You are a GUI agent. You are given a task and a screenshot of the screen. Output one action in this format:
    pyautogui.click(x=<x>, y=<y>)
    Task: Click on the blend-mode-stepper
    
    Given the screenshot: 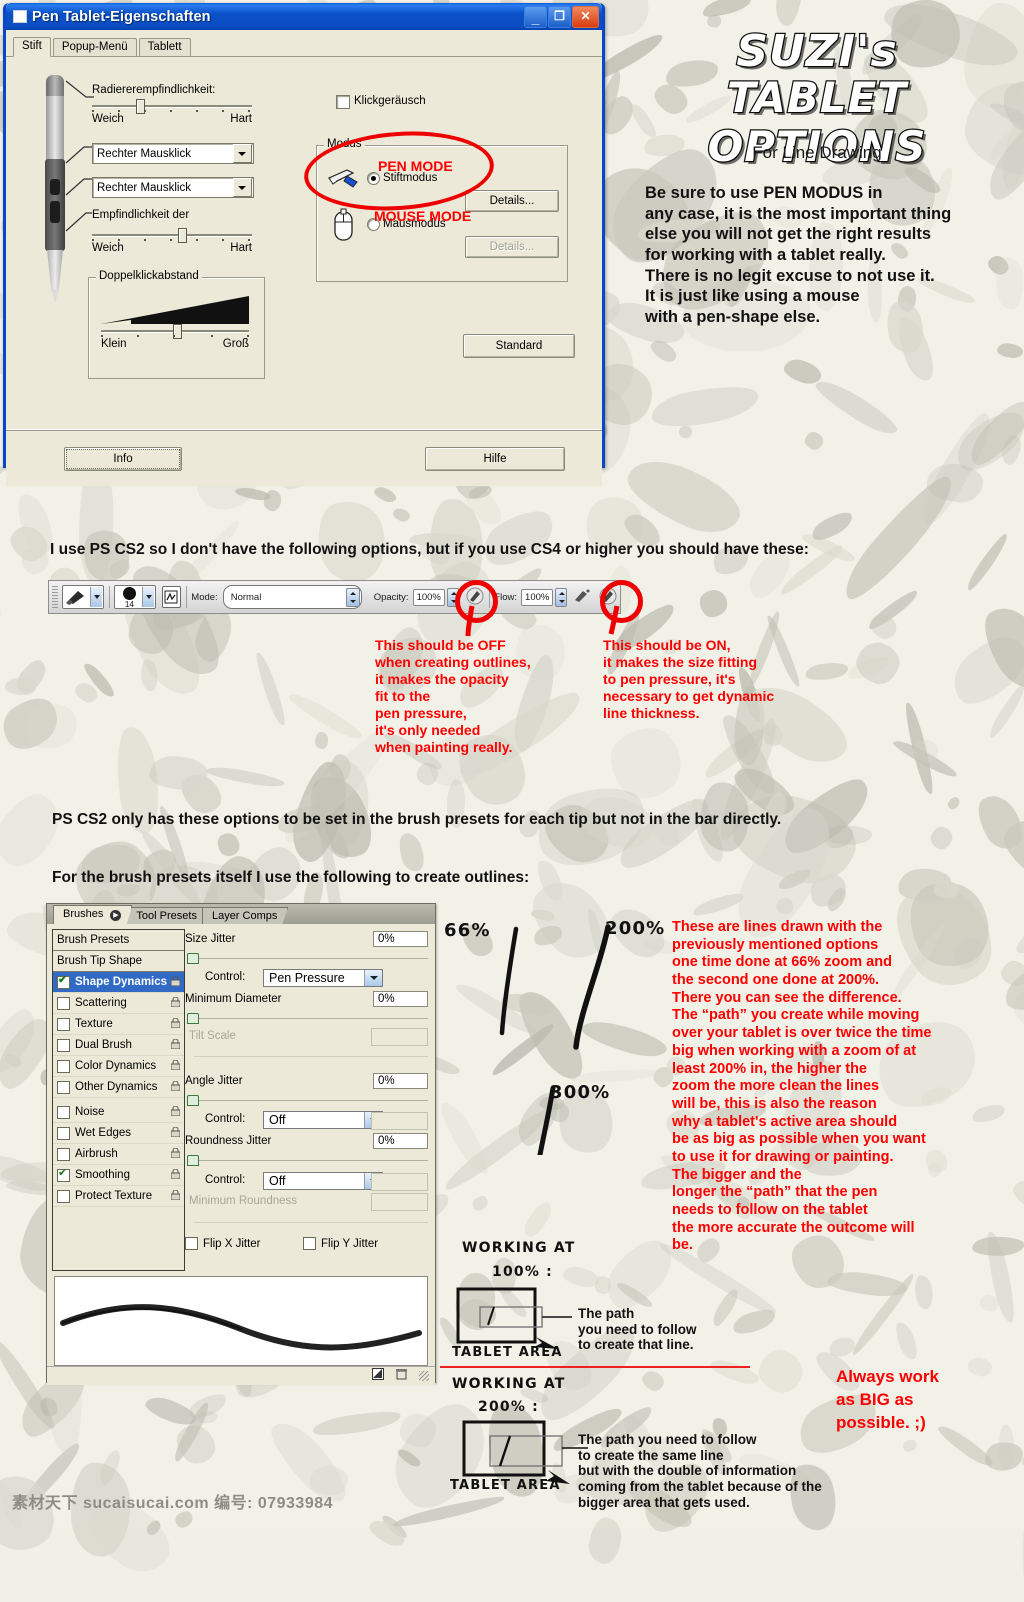 What is the action you would take?
    pyautogui.click(x=352, y=597)
    